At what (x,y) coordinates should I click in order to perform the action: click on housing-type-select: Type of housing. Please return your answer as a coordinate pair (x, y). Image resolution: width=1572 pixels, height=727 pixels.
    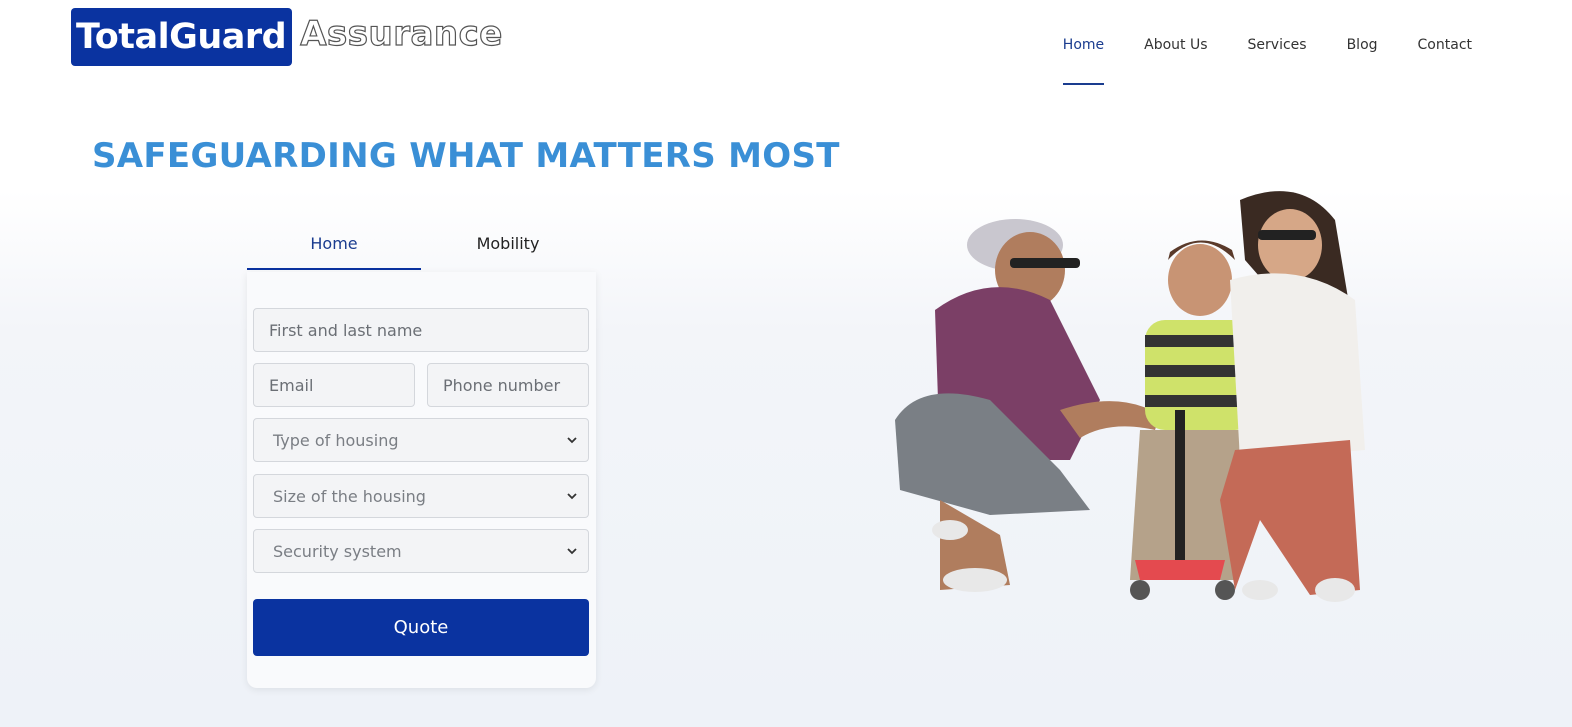
    Looking at the image, I should click on (421, 440).